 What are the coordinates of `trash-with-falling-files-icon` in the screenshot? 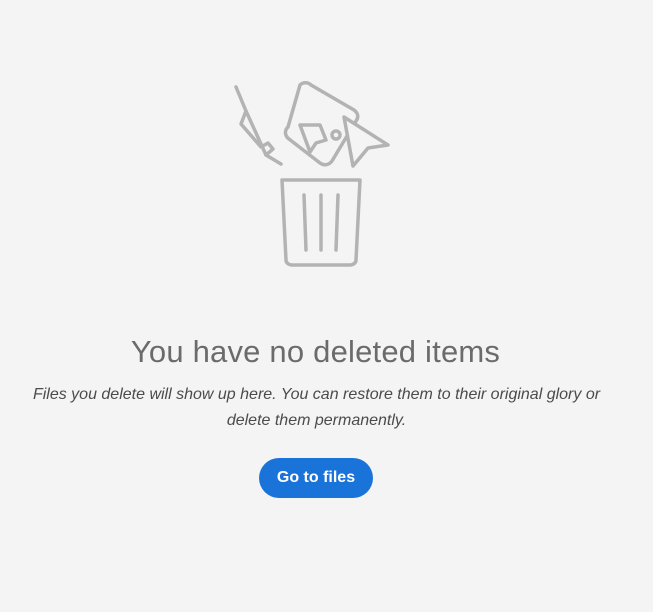 It's located at (313, 175).